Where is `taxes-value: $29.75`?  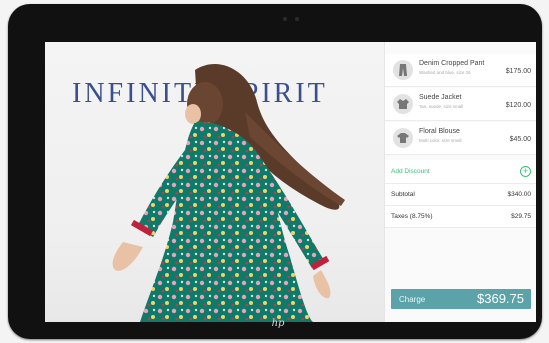
taxes-value: $29.75 is located at coordinates (521, 216).